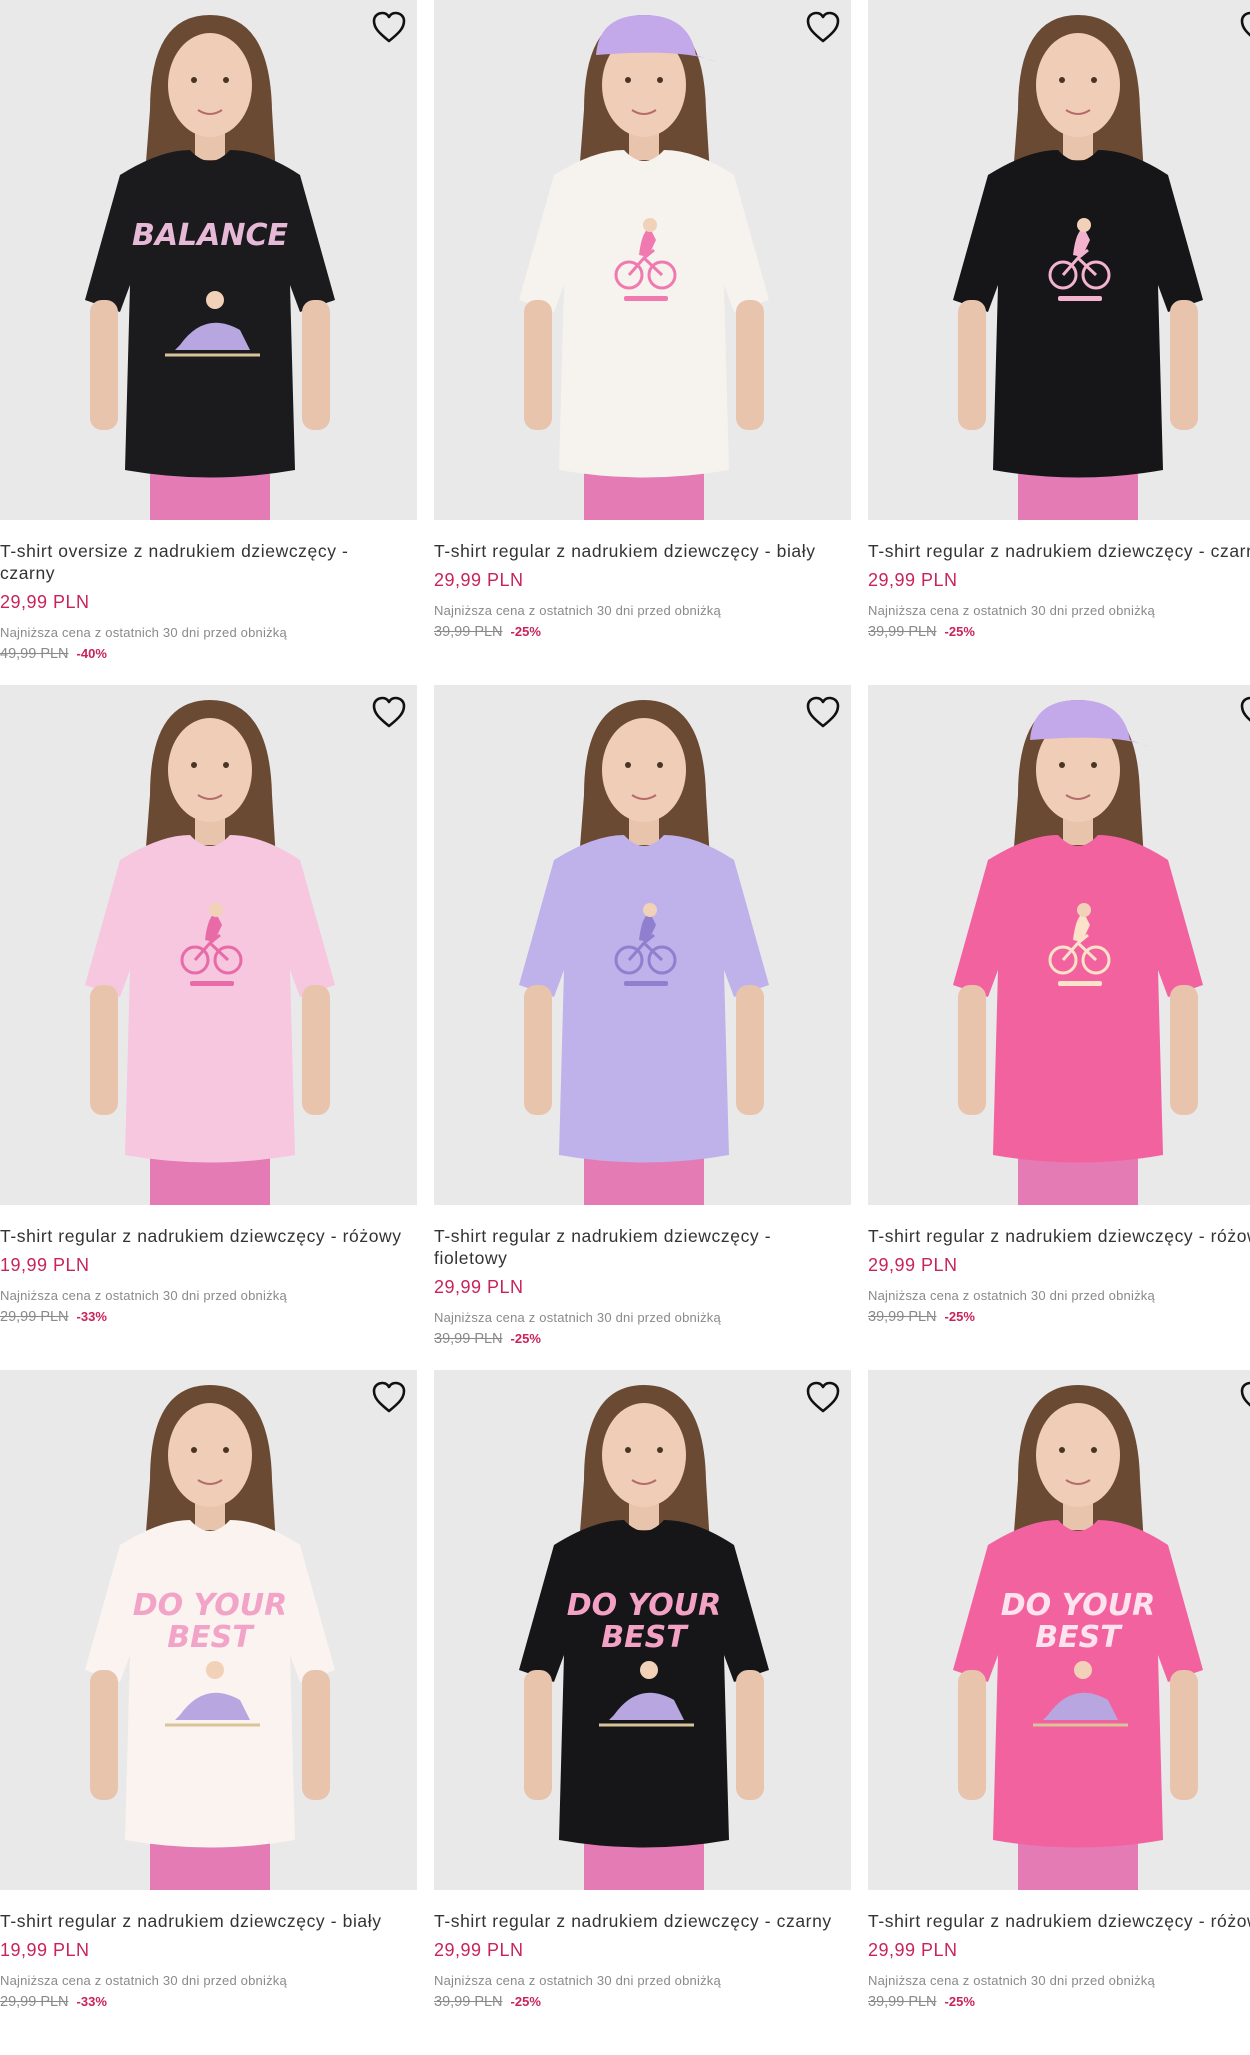  Describe the element at coordinates (208, 654) in the screenshot. I see `old-price-row: 49,99 PLN -40%` at that location.